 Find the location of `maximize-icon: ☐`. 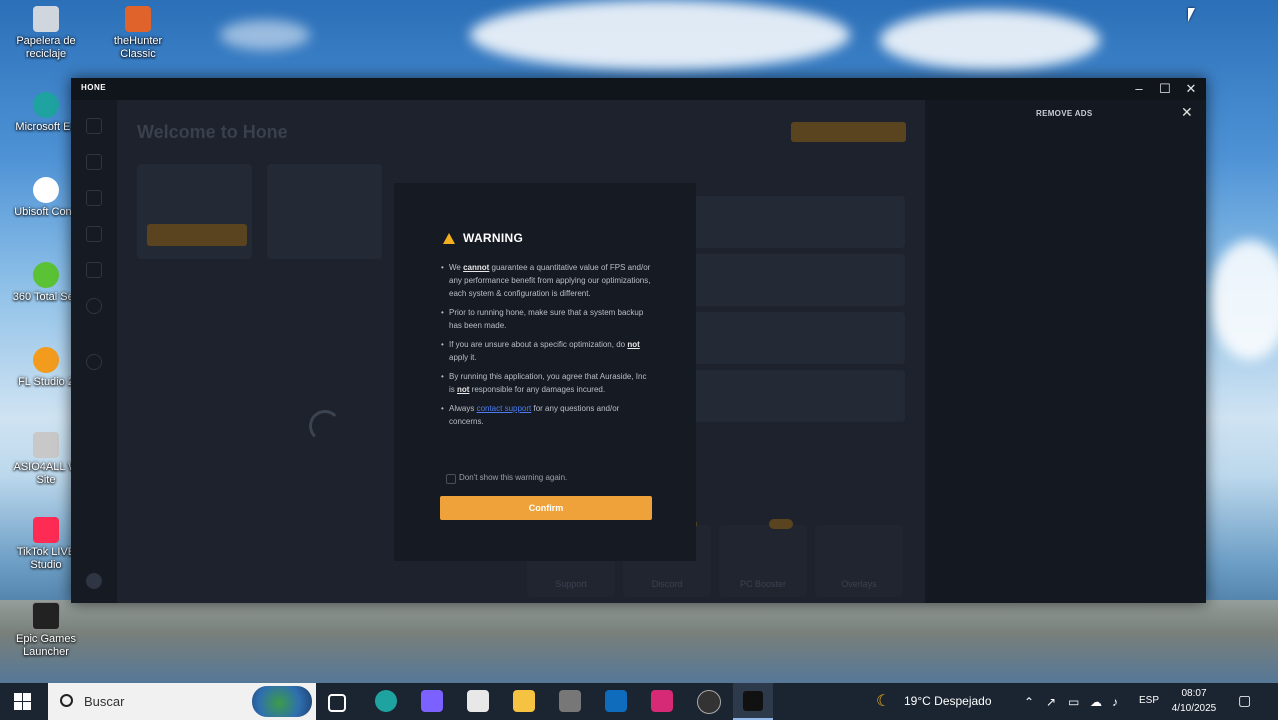

maximize-icon: ☐ is located at coordinates (1165, 89).